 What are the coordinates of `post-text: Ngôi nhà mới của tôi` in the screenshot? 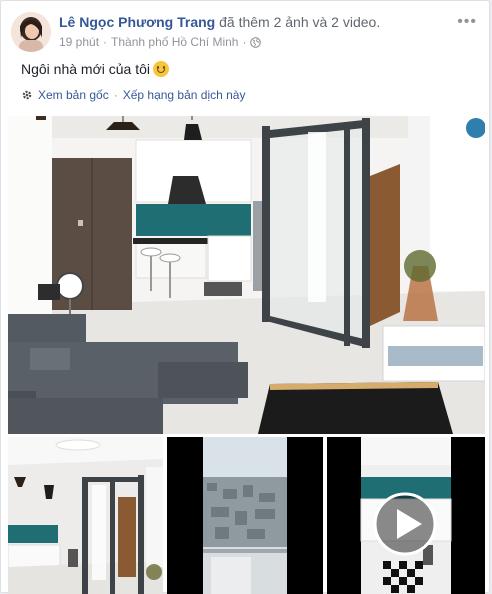 It's located at (95, 69).